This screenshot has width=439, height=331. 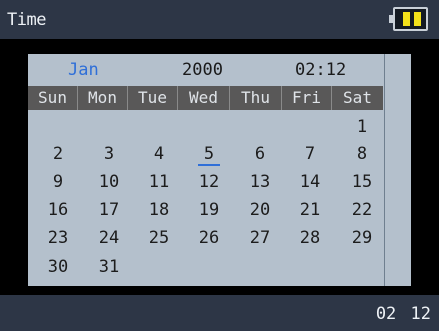 What do you see at coordinates (153, 98) in the screenshot?
I see `weekday-tue: Tue` at bounding box center [153, 98].